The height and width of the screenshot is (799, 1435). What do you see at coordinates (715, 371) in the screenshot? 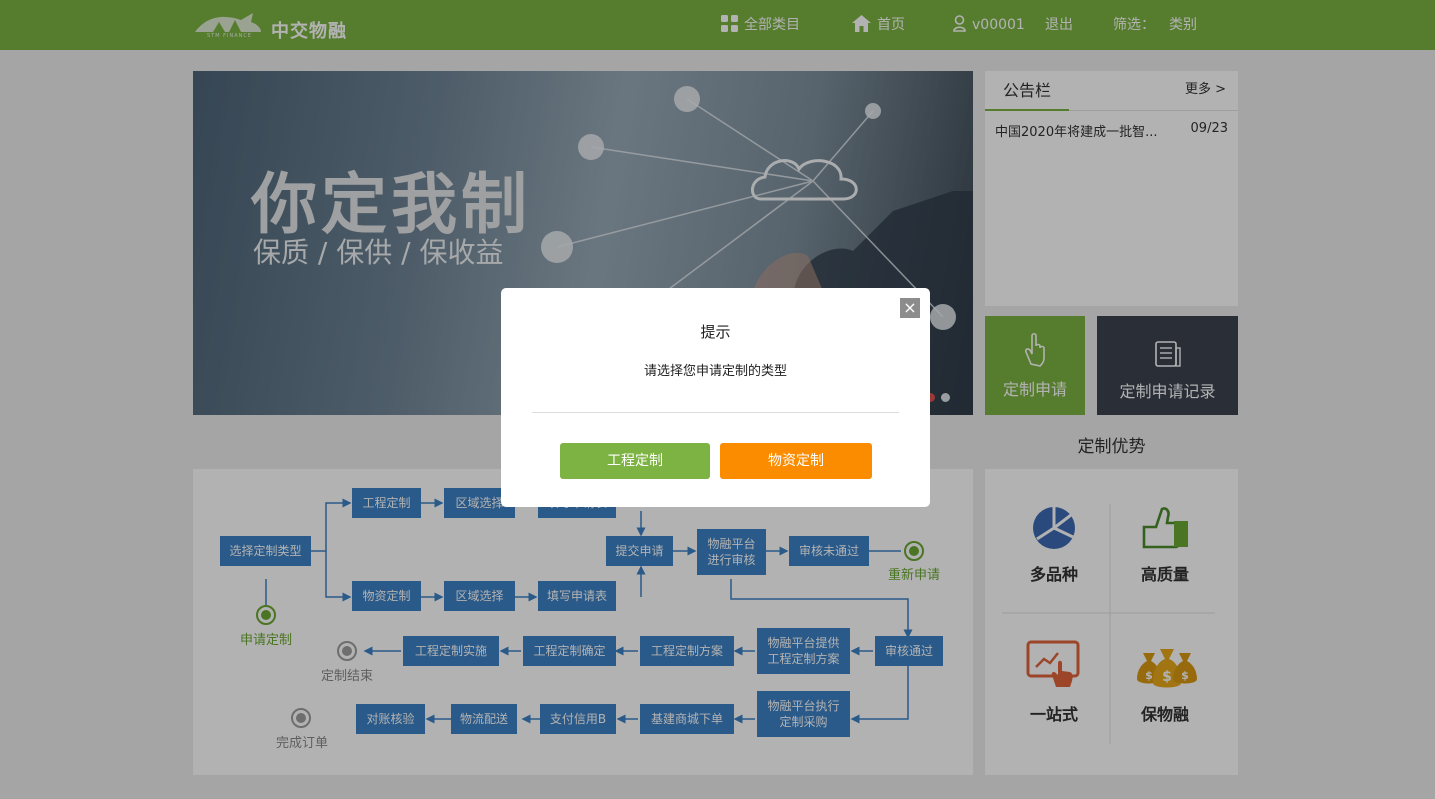
I see `dialog-message: 请选择您申请定制的类型` at bounding box center [715, 371].